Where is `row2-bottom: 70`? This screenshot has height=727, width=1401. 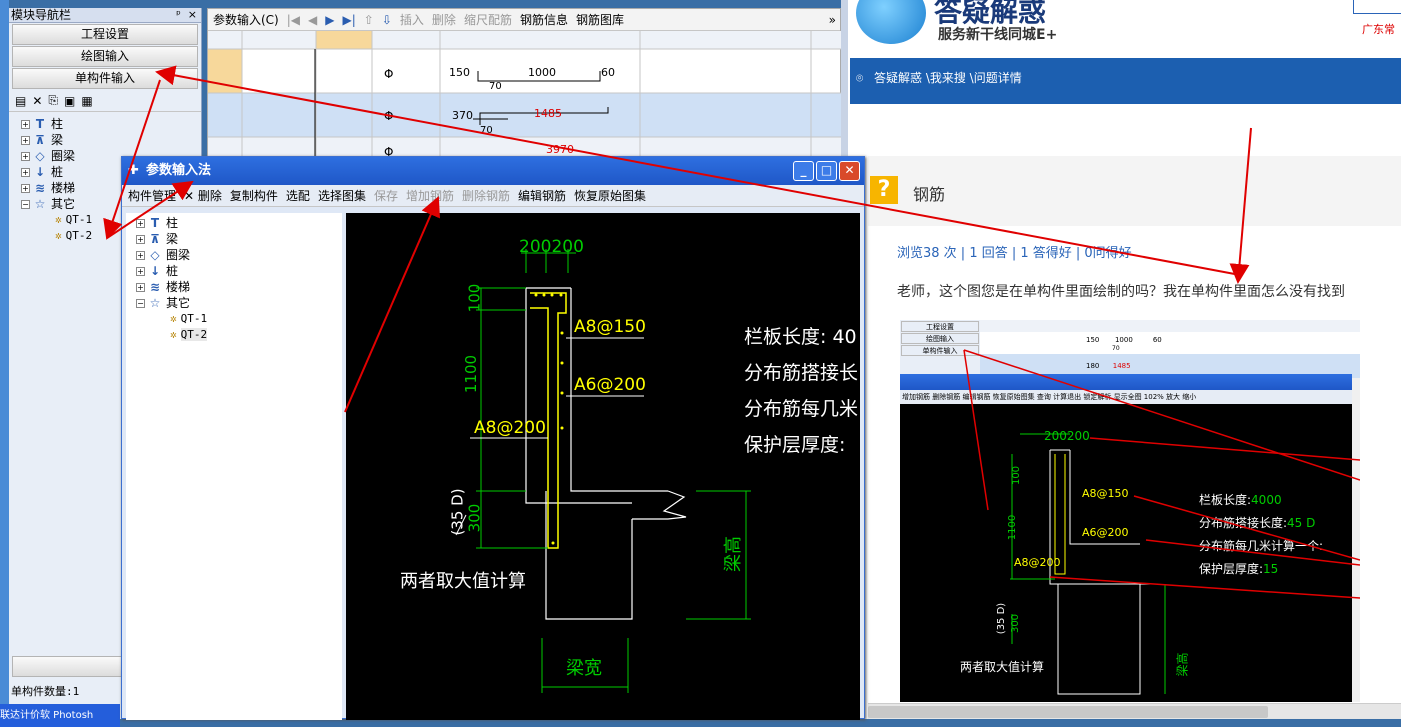
row2-bottom: 70 is located at coordinates (486, 130).